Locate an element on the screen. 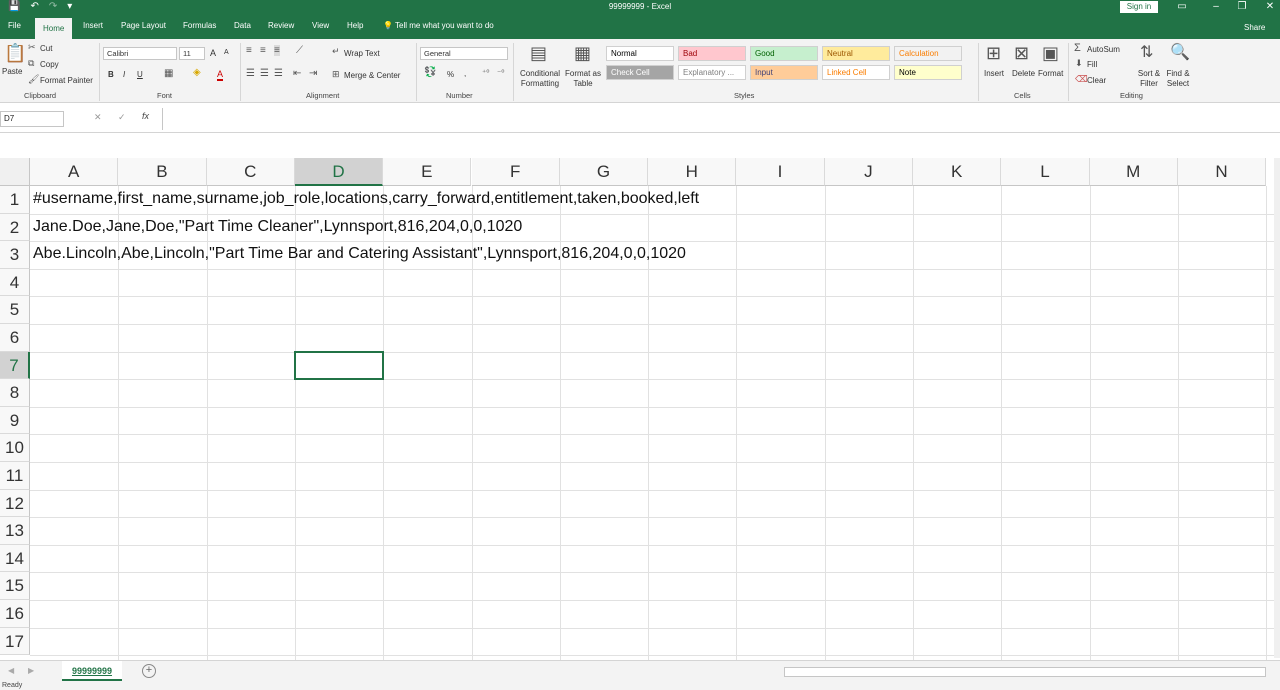  row-header-16: 16 is located at coordinates (15, 614).